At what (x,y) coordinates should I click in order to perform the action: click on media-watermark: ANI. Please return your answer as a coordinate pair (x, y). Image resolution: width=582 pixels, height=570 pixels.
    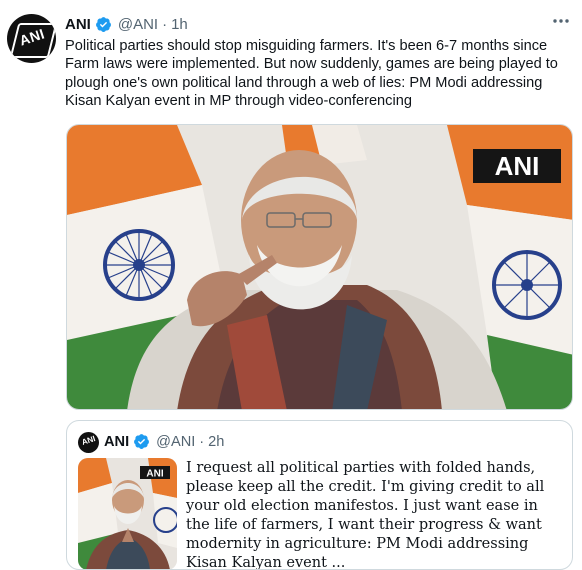
    Looking at the image, I should click on (517, 166).